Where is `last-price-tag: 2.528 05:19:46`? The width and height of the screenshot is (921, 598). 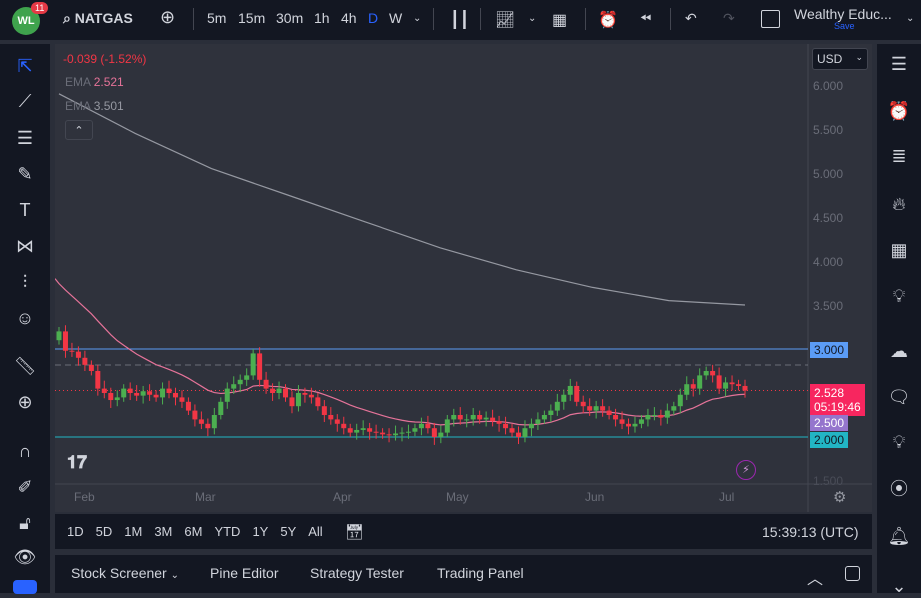 last-price-tag: 2.528 05:19:46 is located at coordinates (837, 400).